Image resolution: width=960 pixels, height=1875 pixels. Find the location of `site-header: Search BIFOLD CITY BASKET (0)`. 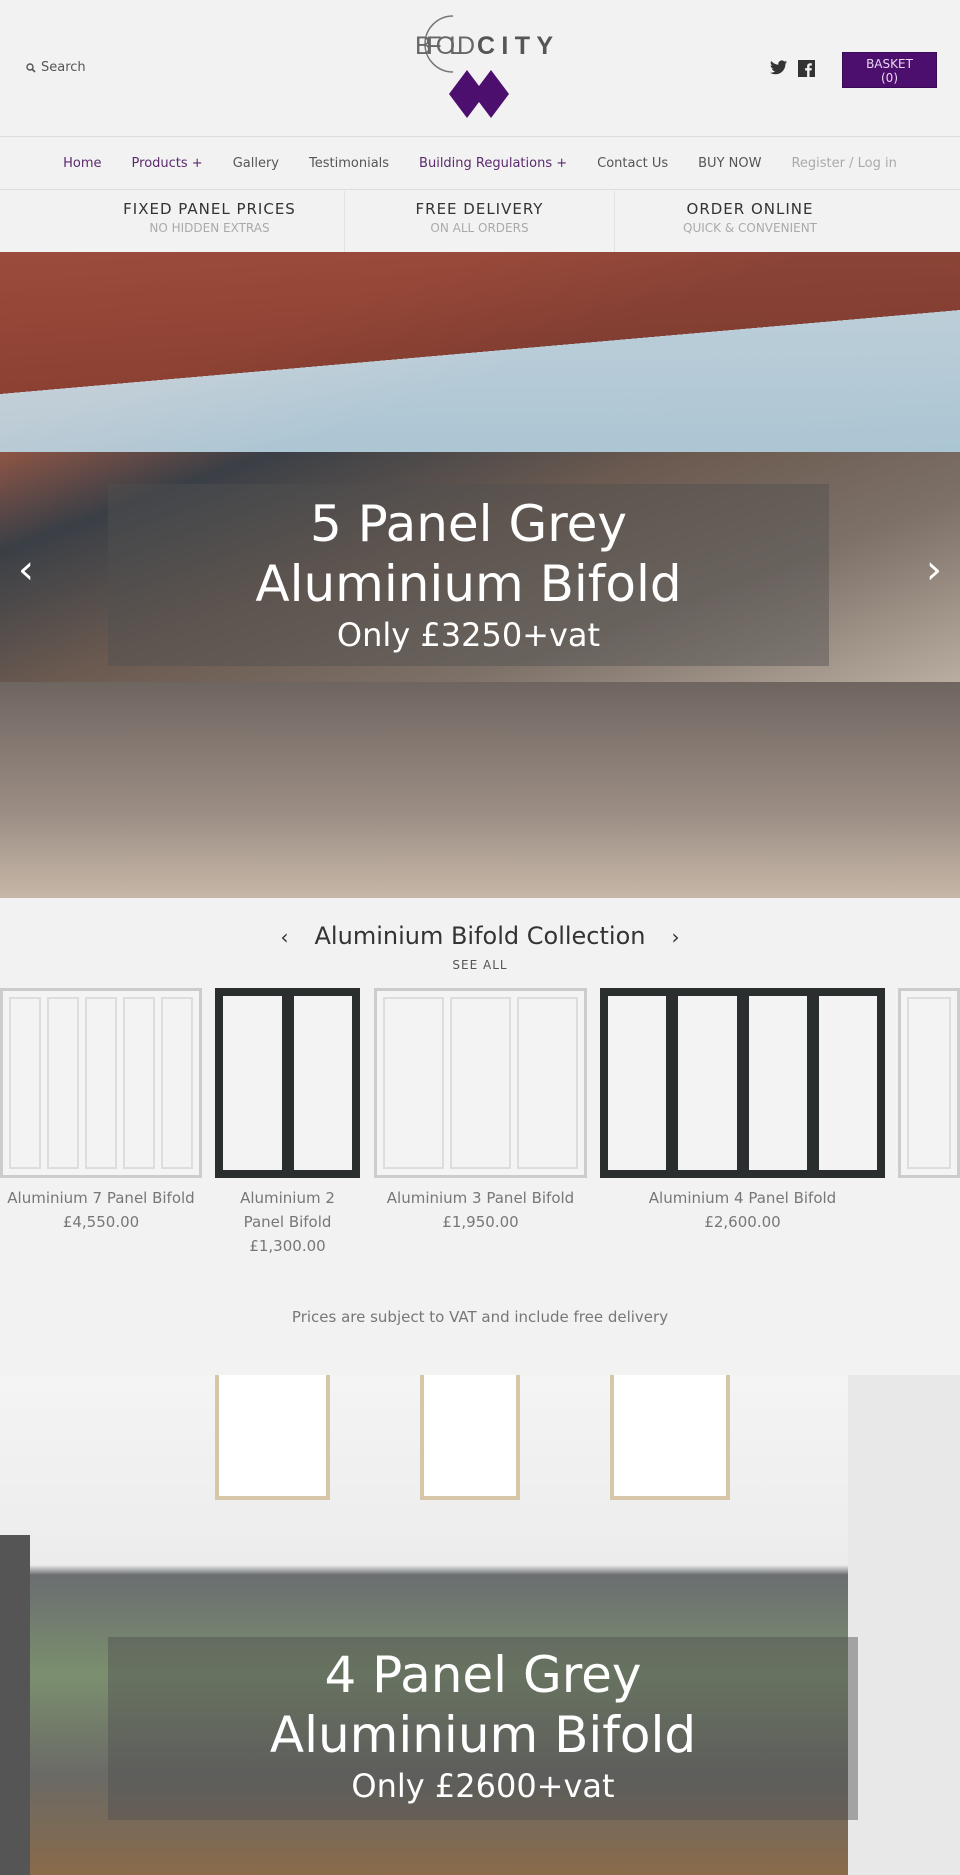

site-header: Search BIFOLD CITY BASKET (0) is located at coordinates (480, 68).